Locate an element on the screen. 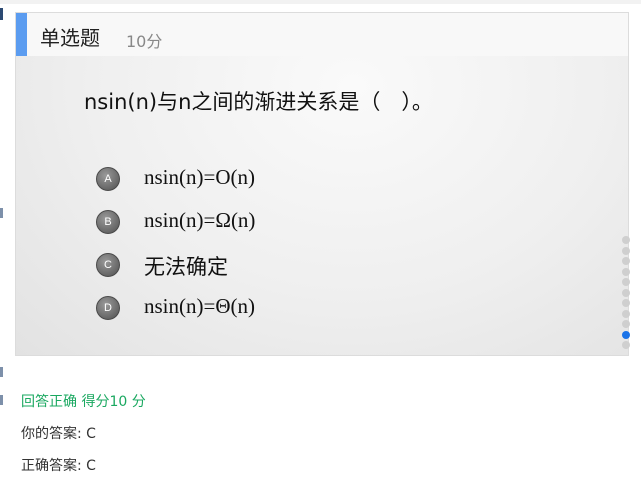  option-text: 无法确定 is located at coordinates (186, 267).